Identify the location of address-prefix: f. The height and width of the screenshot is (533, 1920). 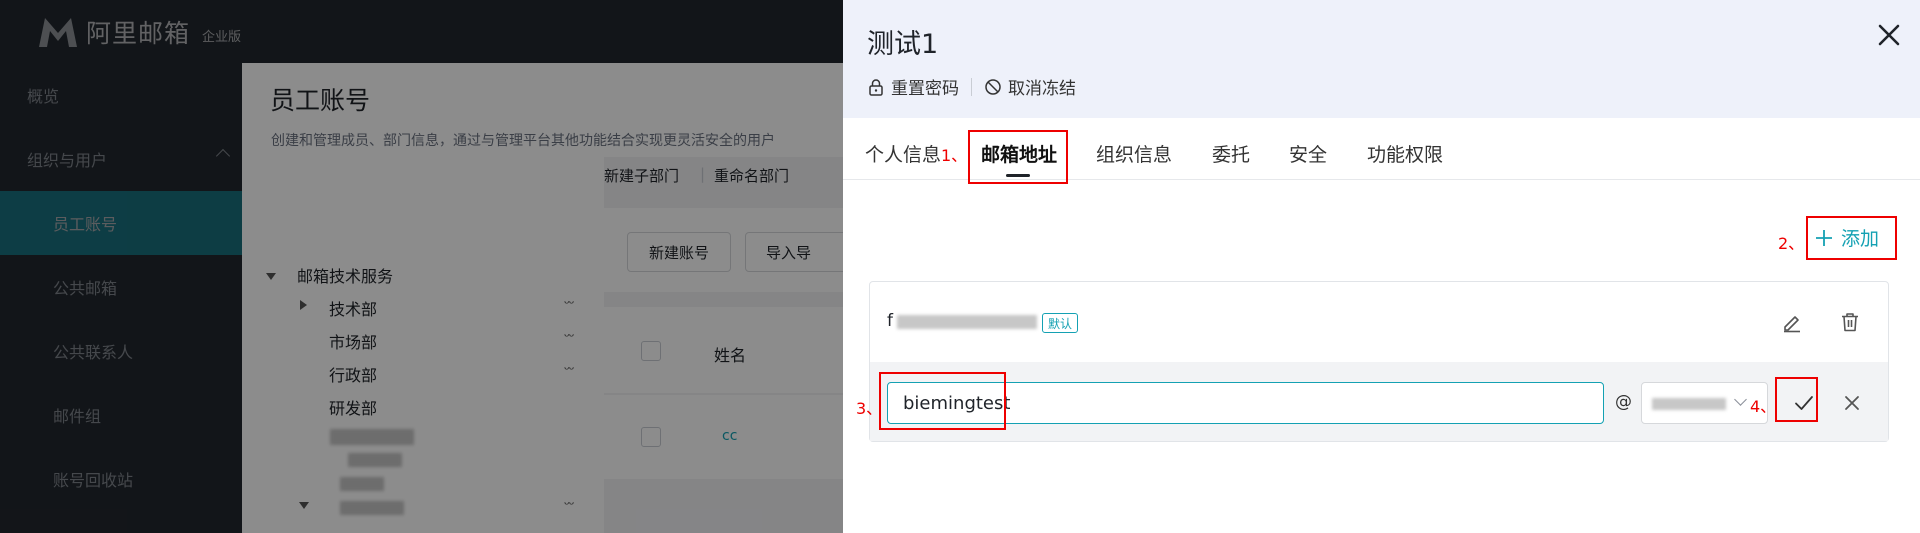
(890, 321).